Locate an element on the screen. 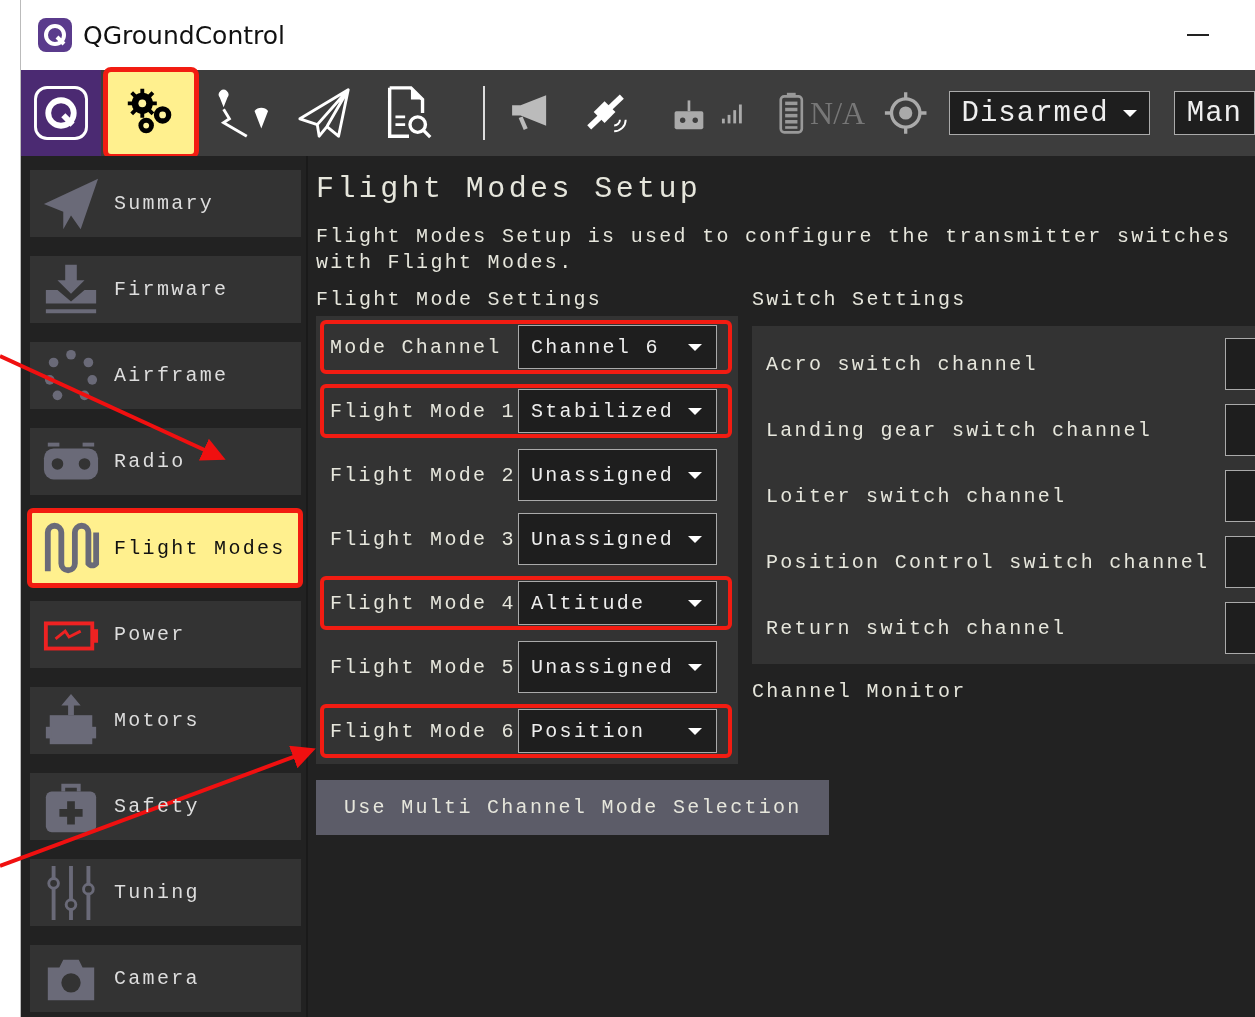 The height and width of the screenshot is (1017, 1255). sidebar-item: Motors is located at coordinates (165, 720).